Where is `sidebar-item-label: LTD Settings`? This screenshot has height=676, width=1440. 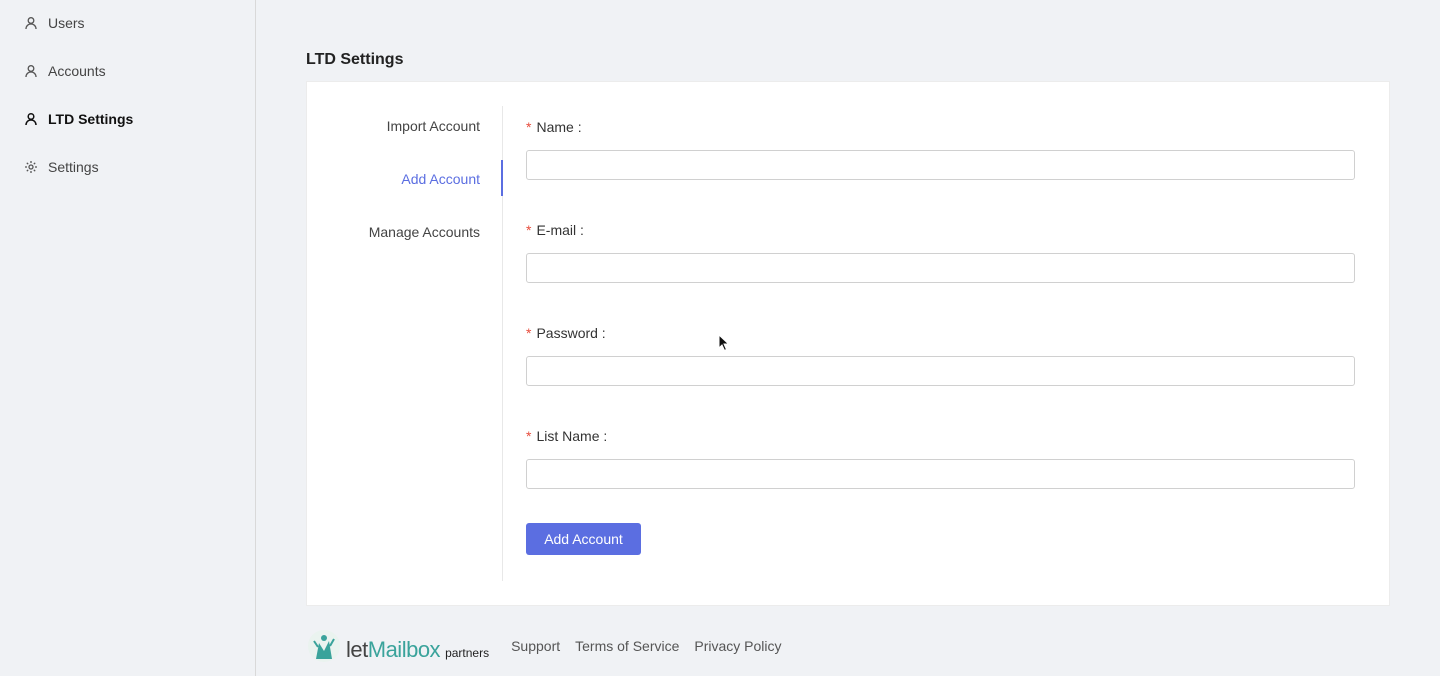 sidebar-item-label: LTD Settings is located at coordinates (91, 119).